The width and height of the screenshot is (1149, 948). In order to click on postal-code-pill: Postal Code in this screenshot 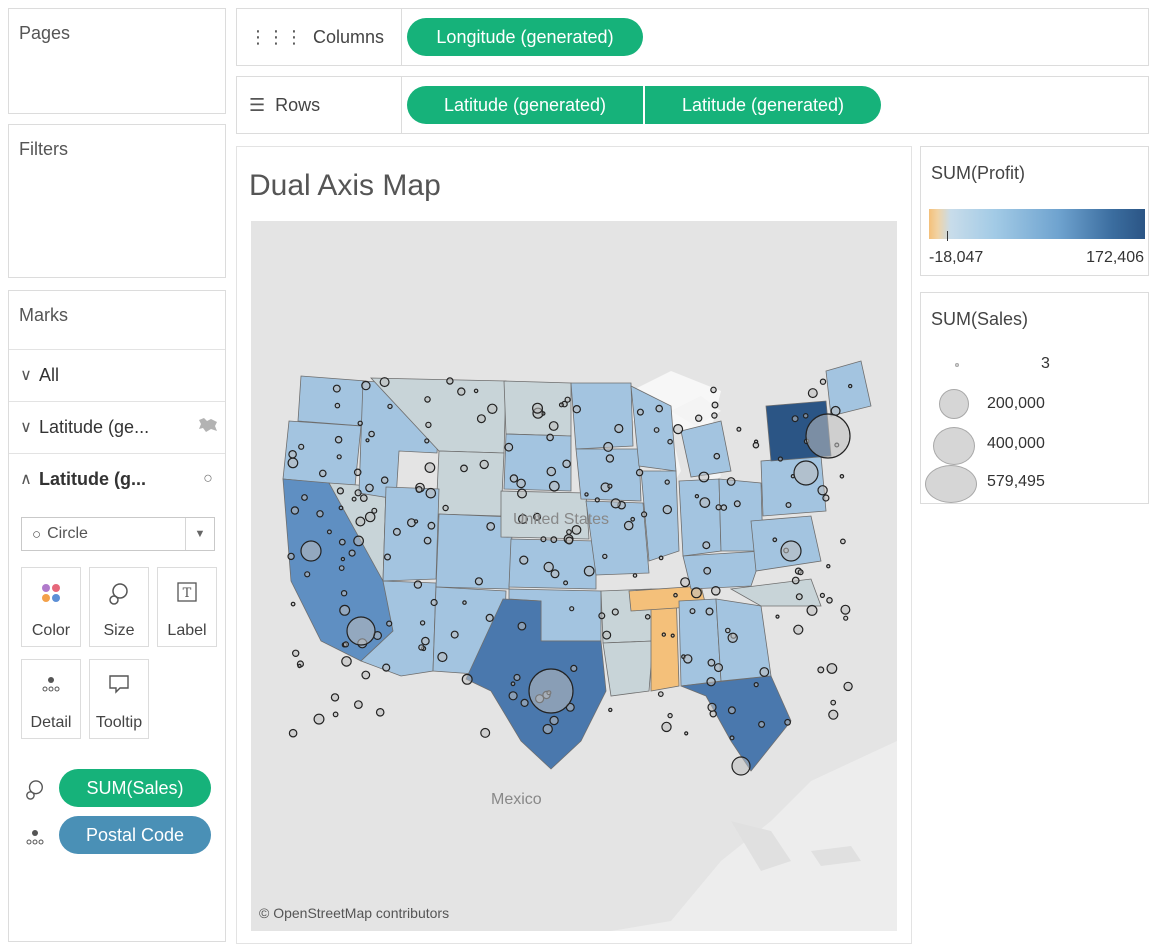, I will do `click(135, 835)`.